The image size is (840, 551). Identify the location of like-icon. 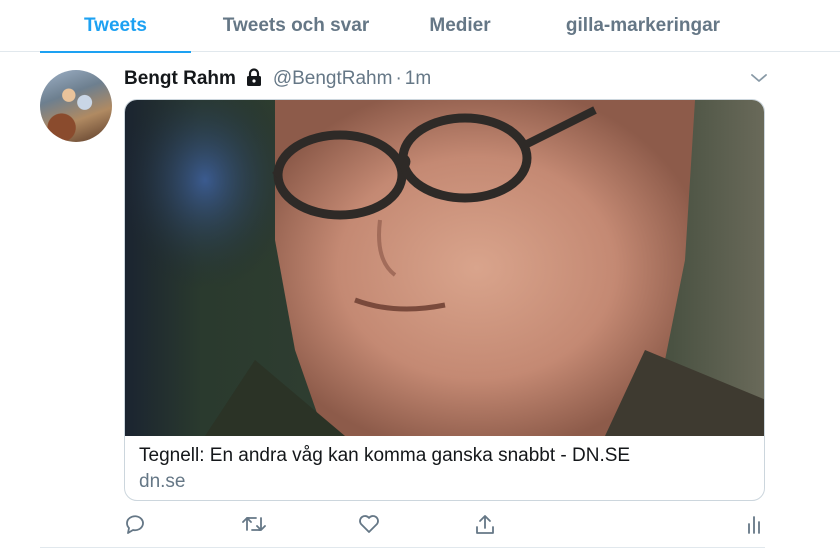
(369, 526).